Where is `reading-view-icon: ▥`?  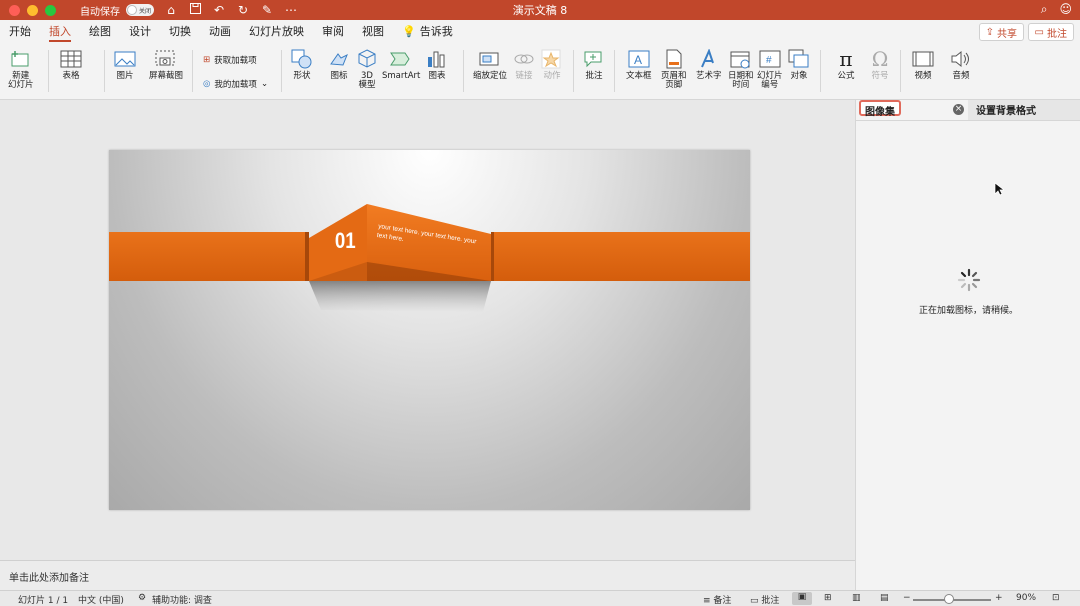 reading-view-icon: ▥ is located at coordinates (856, 598).